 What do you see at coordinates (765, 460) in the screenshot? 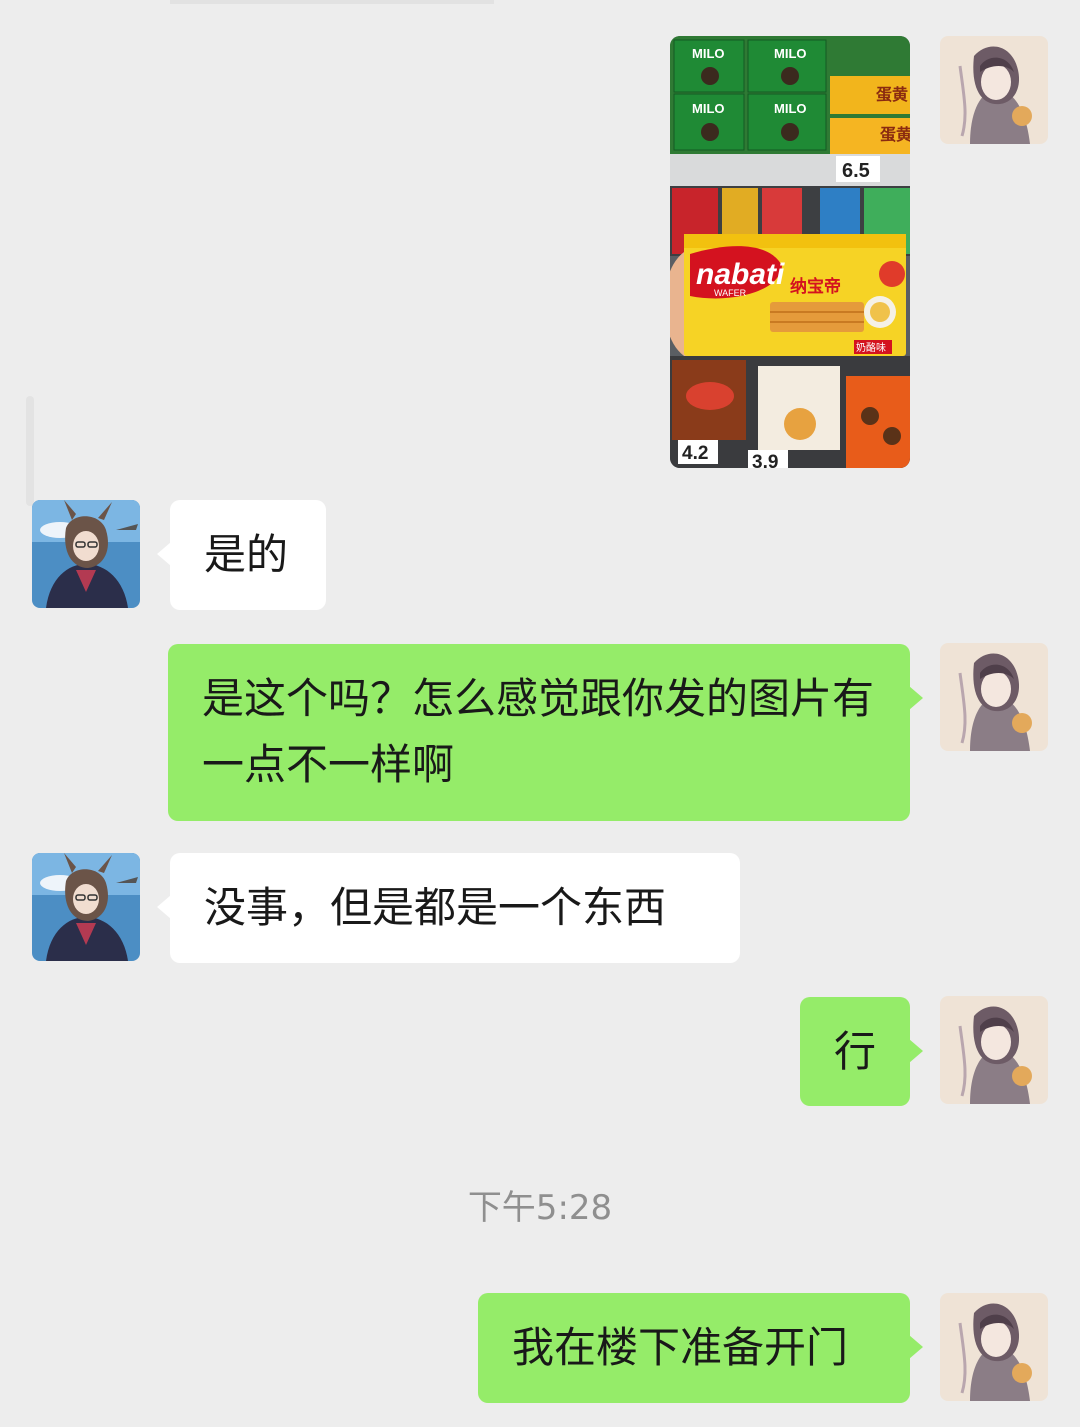
I see `price-tag: 3.9` at bounding box center [765, 460].